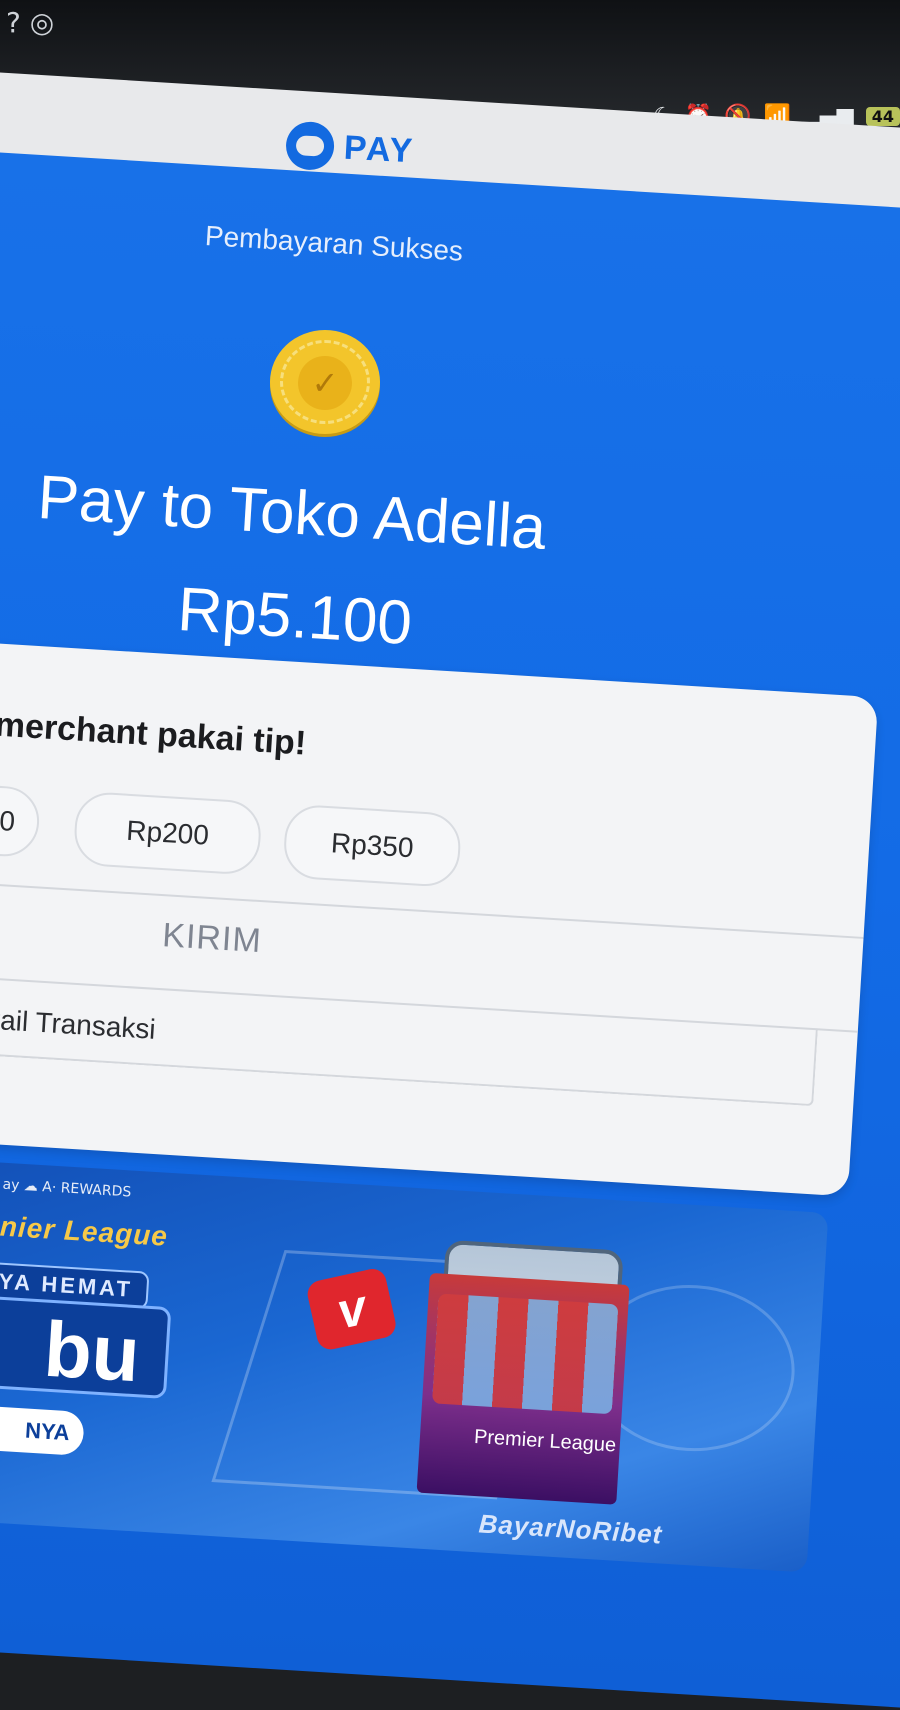 The image size is (900, 1710). Describe the element at coordinates (525, 1354) in the screenshot. I see `players-image` at that location.